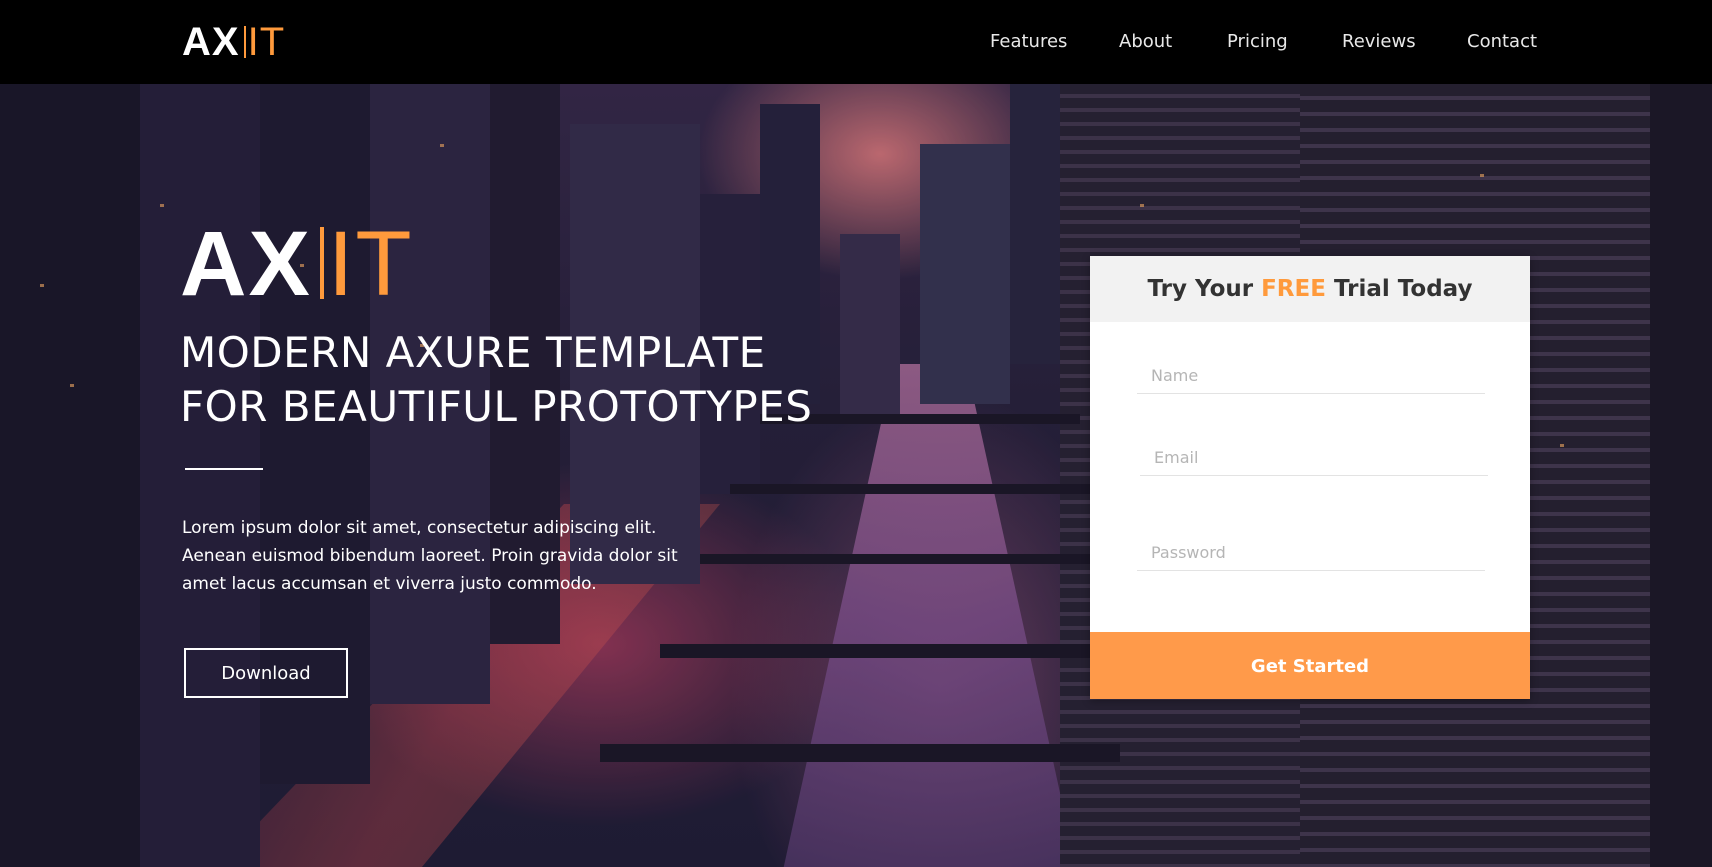 Image resolution: width=1712 pixels, height=867 pixels. I want to click on main-nav: Features About Pricing Reviews Contact, so click(856, 42).